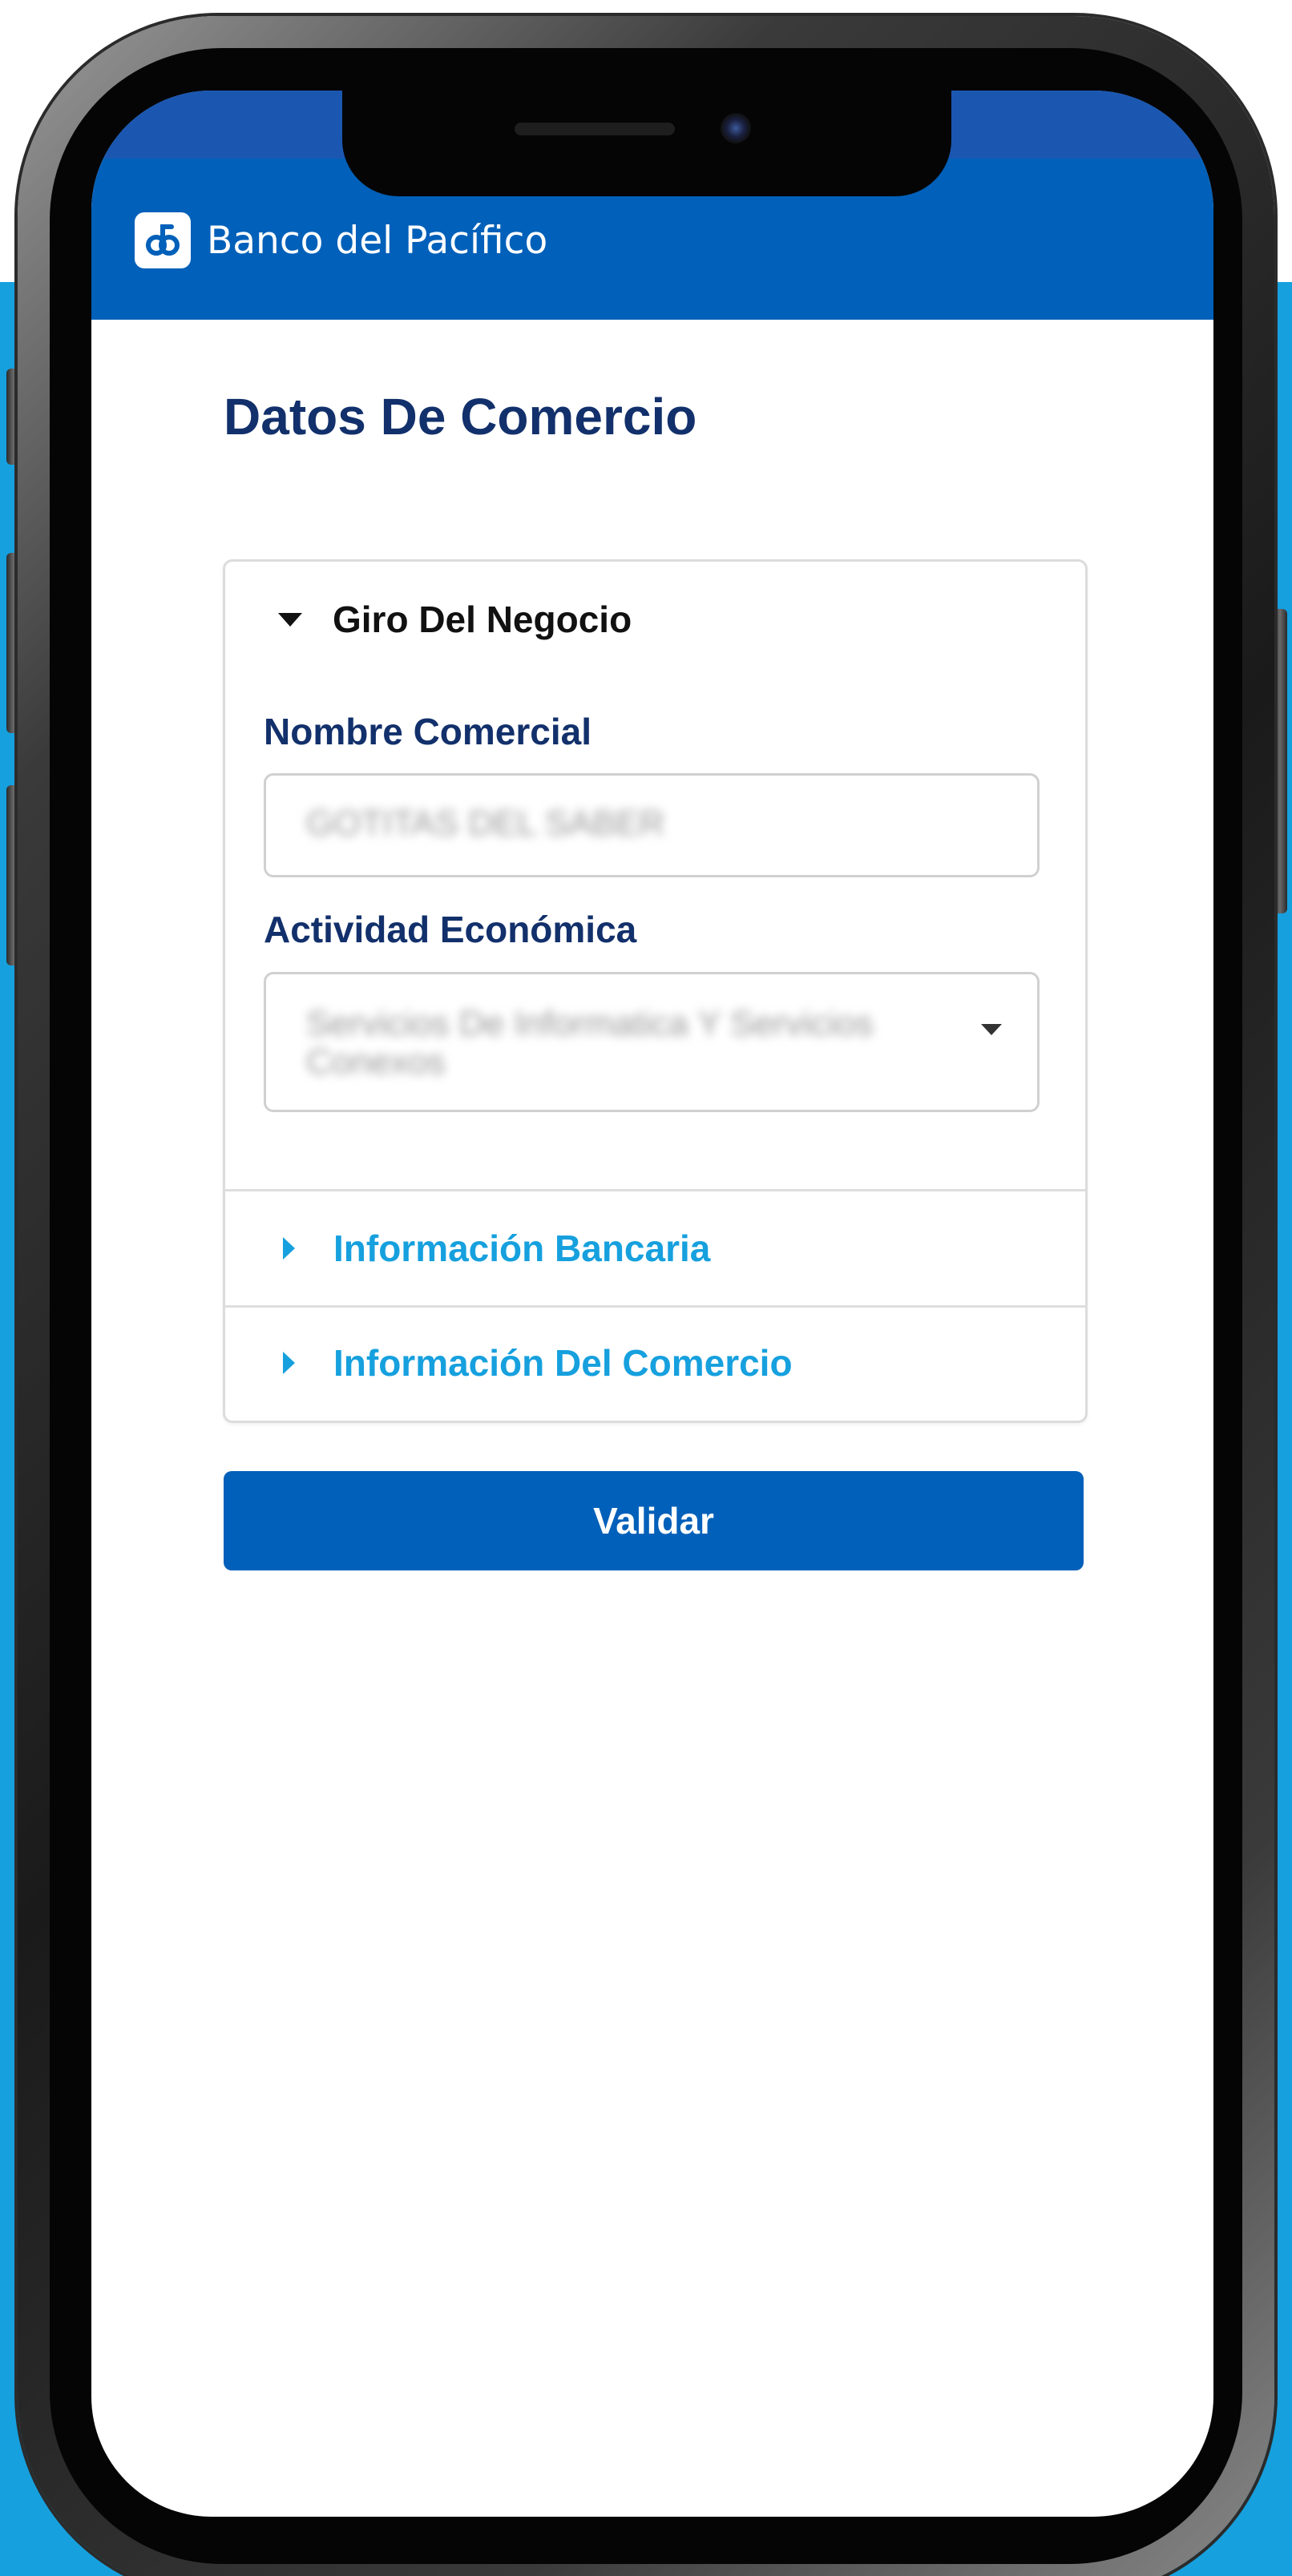 The width and height of the screenshot is (1292, 2576). I want to click on front-camera, so click(736, 128).